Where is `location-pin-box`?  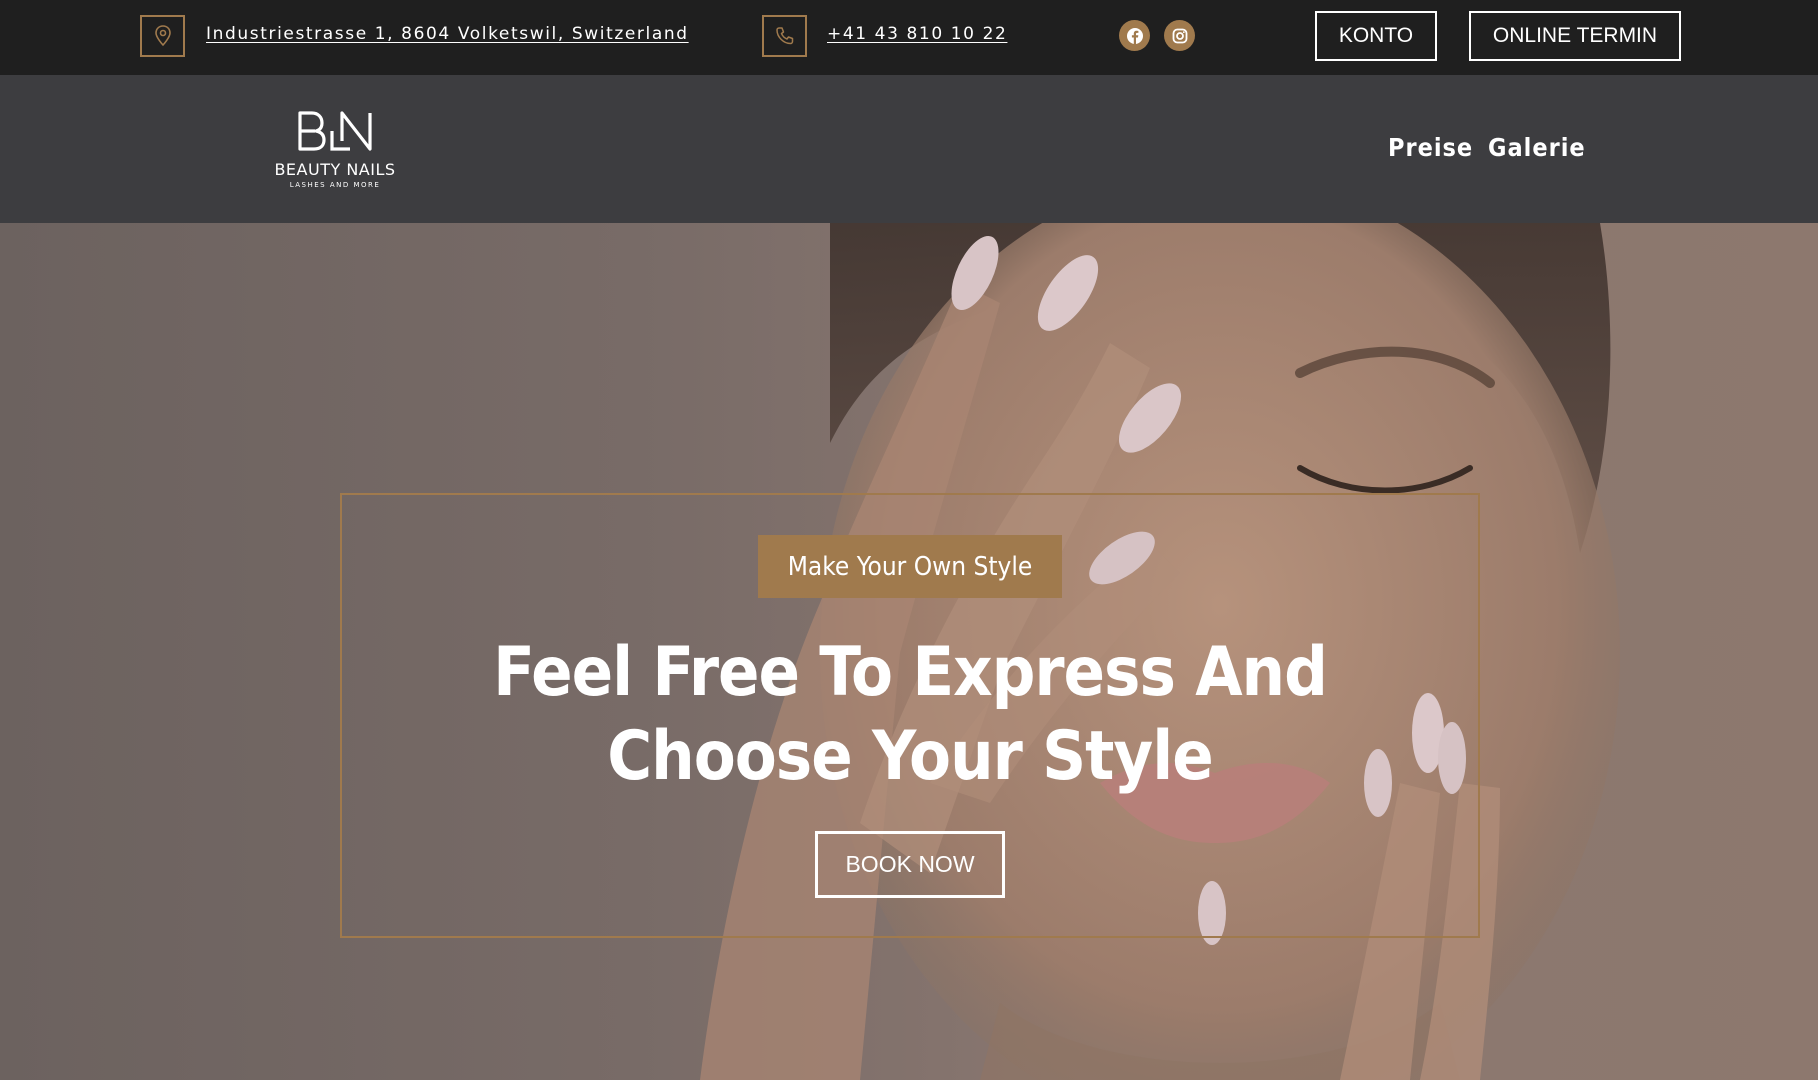
location-pin-box is located at coordinates (162, 36).